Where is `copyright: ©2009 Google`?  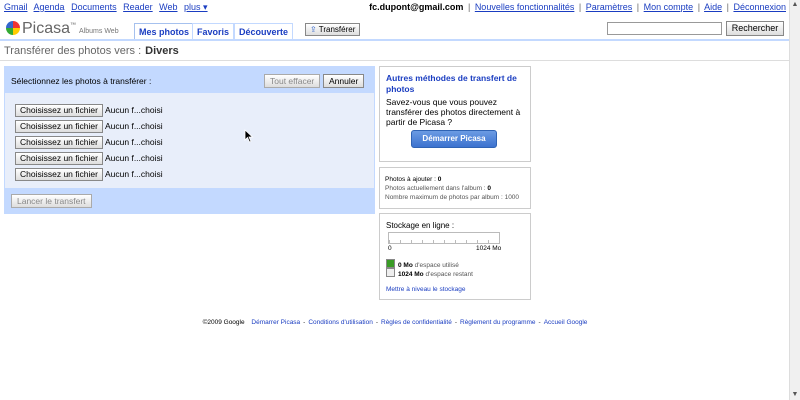 copyright: ©2009 Google is located at coordinates (223, 322).